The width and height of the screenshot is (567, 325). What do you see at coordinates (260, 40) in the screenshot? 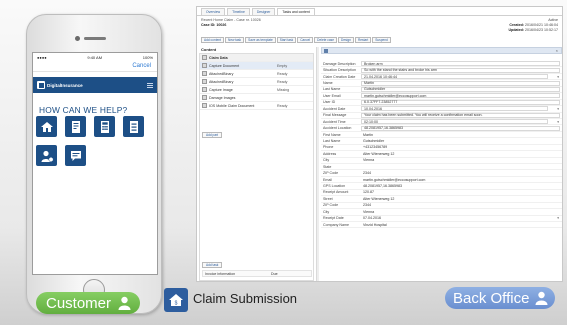
I see `save-as-template-button: Save as template` at bounding box center [260, 40].